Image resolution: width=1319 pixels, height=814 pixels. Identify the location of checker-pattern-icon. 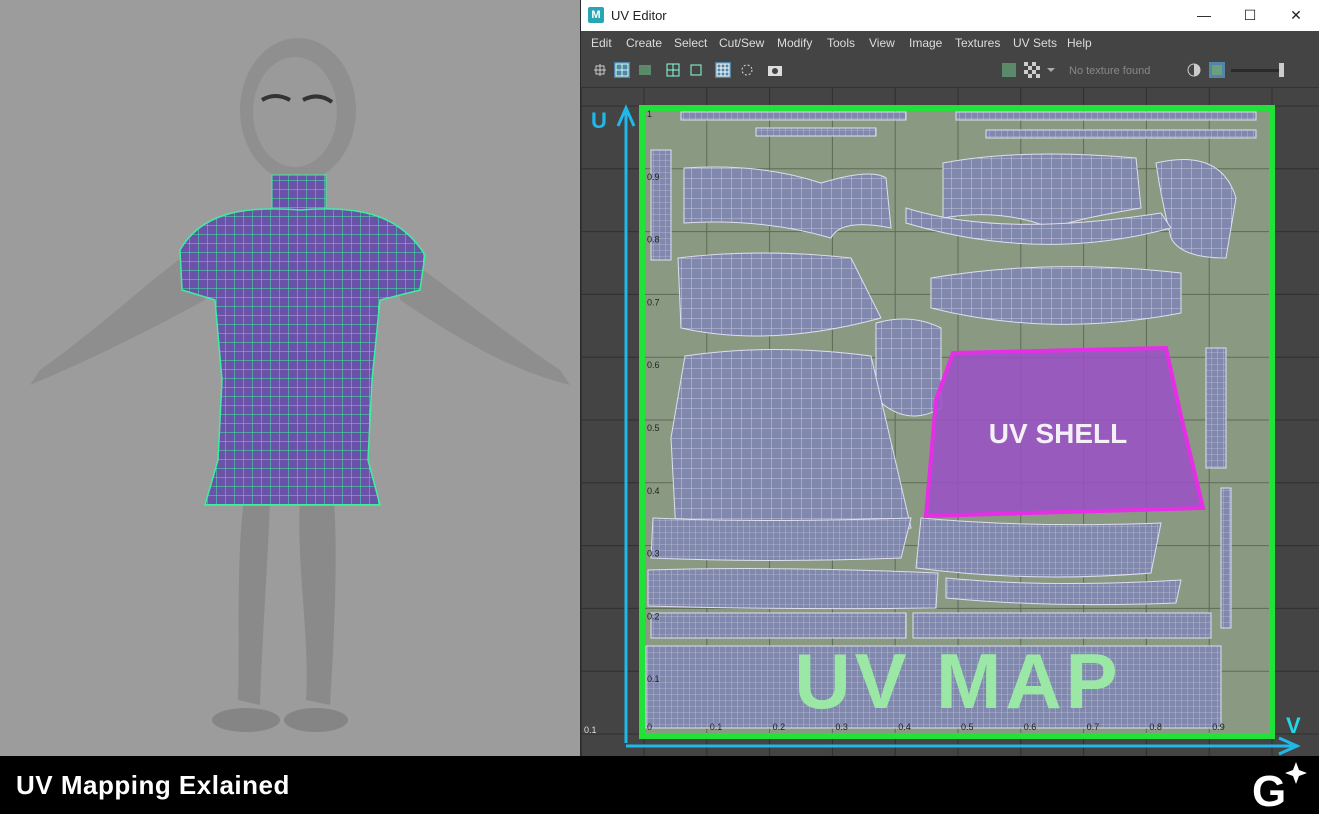
(1032, 70).